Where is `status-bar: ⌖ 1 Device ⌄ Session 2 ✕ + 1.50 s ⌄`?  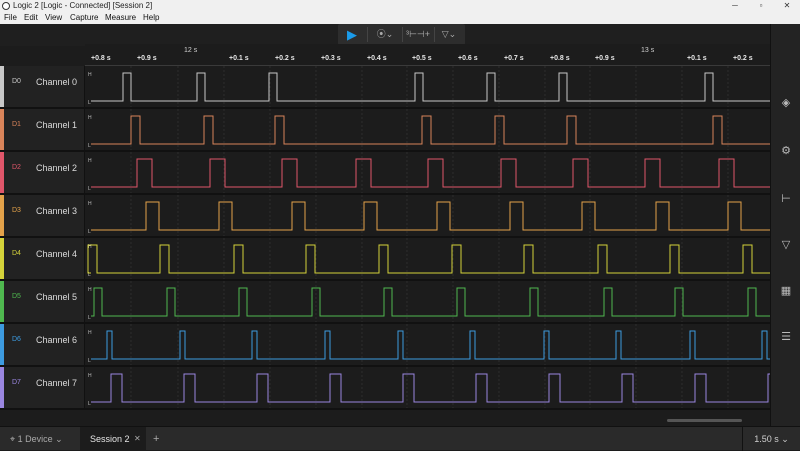
status-bar: ⌖ 1 Device ⌄ Session 2 ✕ + 1.50 s ⌄ is located at coordinates (400, 438).